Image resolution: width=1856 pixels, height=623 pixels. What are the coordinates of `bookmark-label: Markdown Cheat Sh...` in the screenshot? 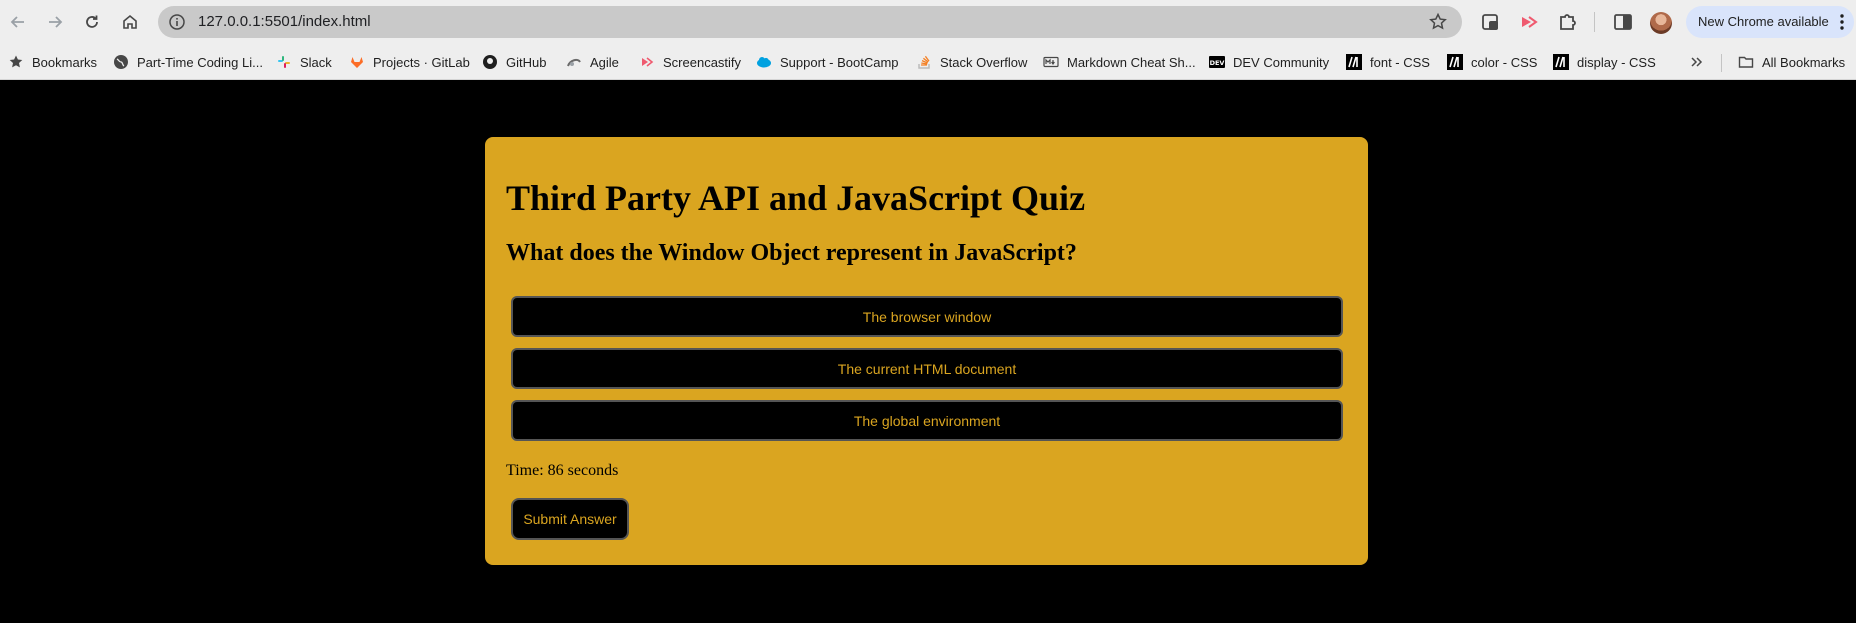 It's located at (1131, 62).